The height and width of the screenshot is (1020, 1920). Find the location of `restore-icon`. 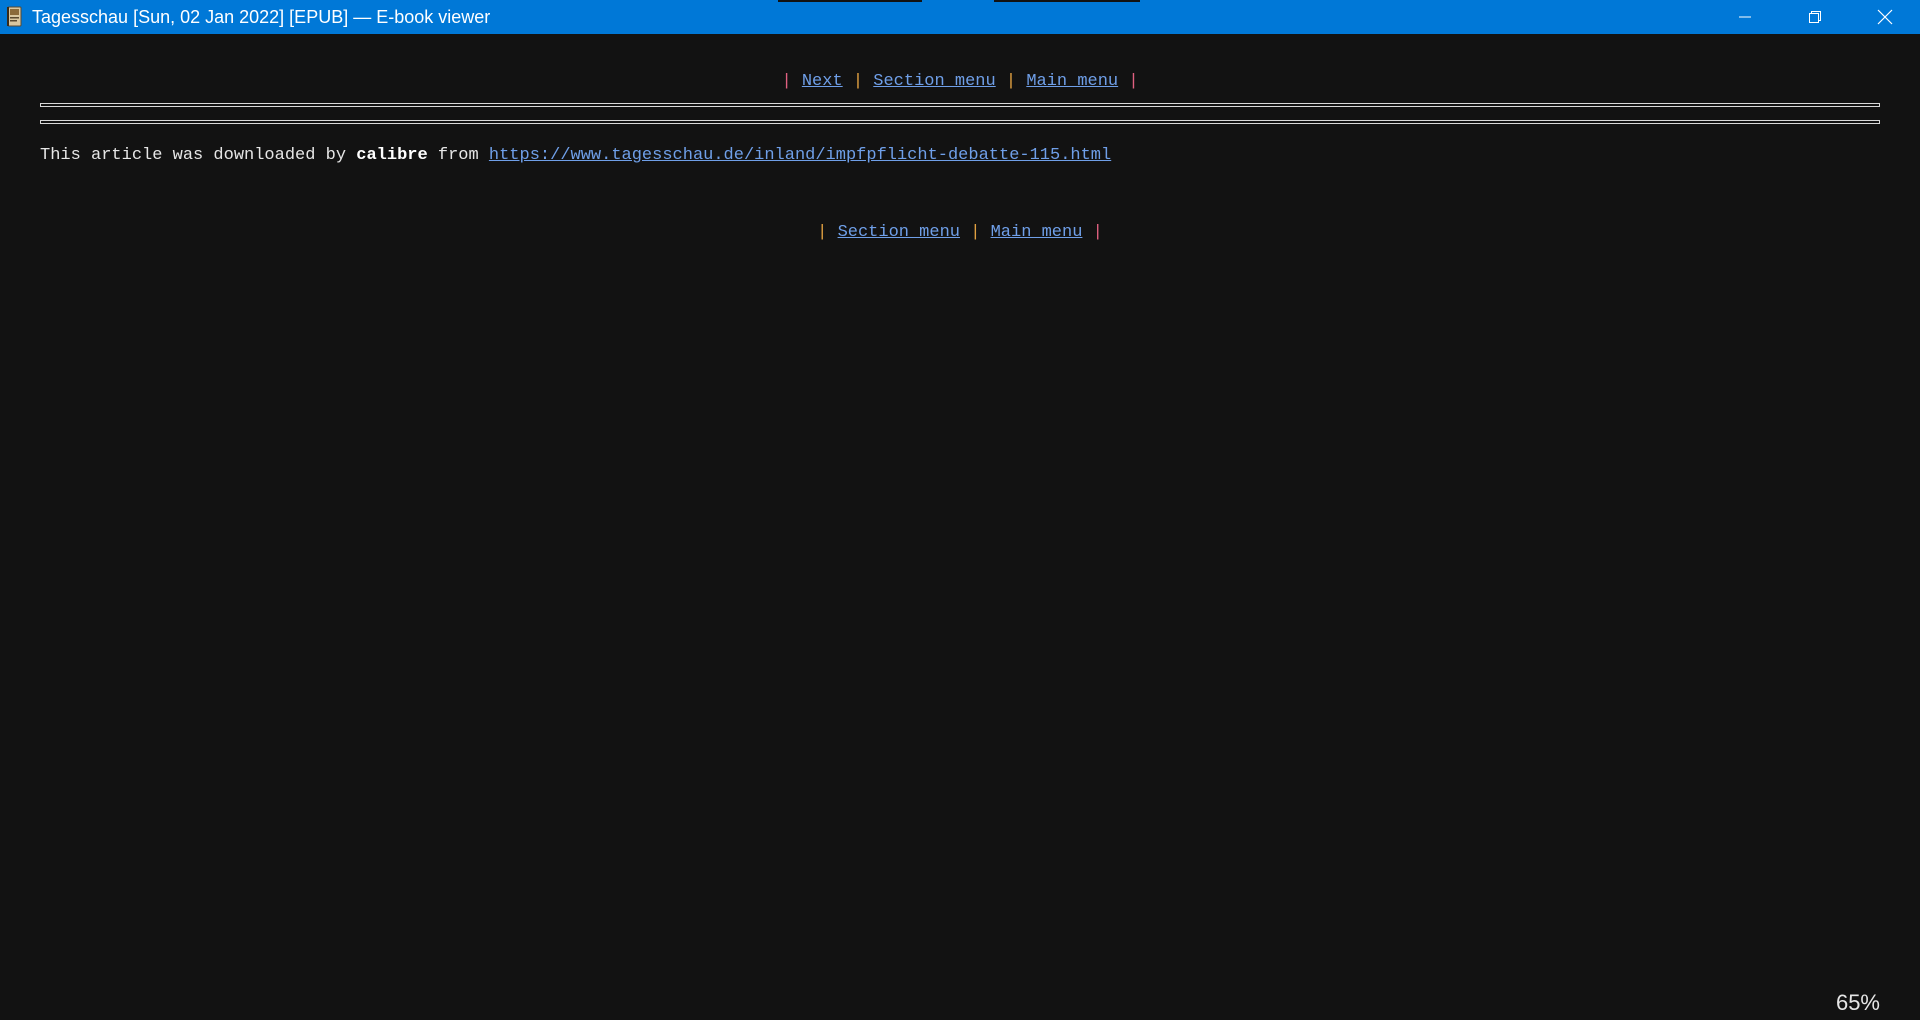

restore-icon is located at coordinates (1815, 17).